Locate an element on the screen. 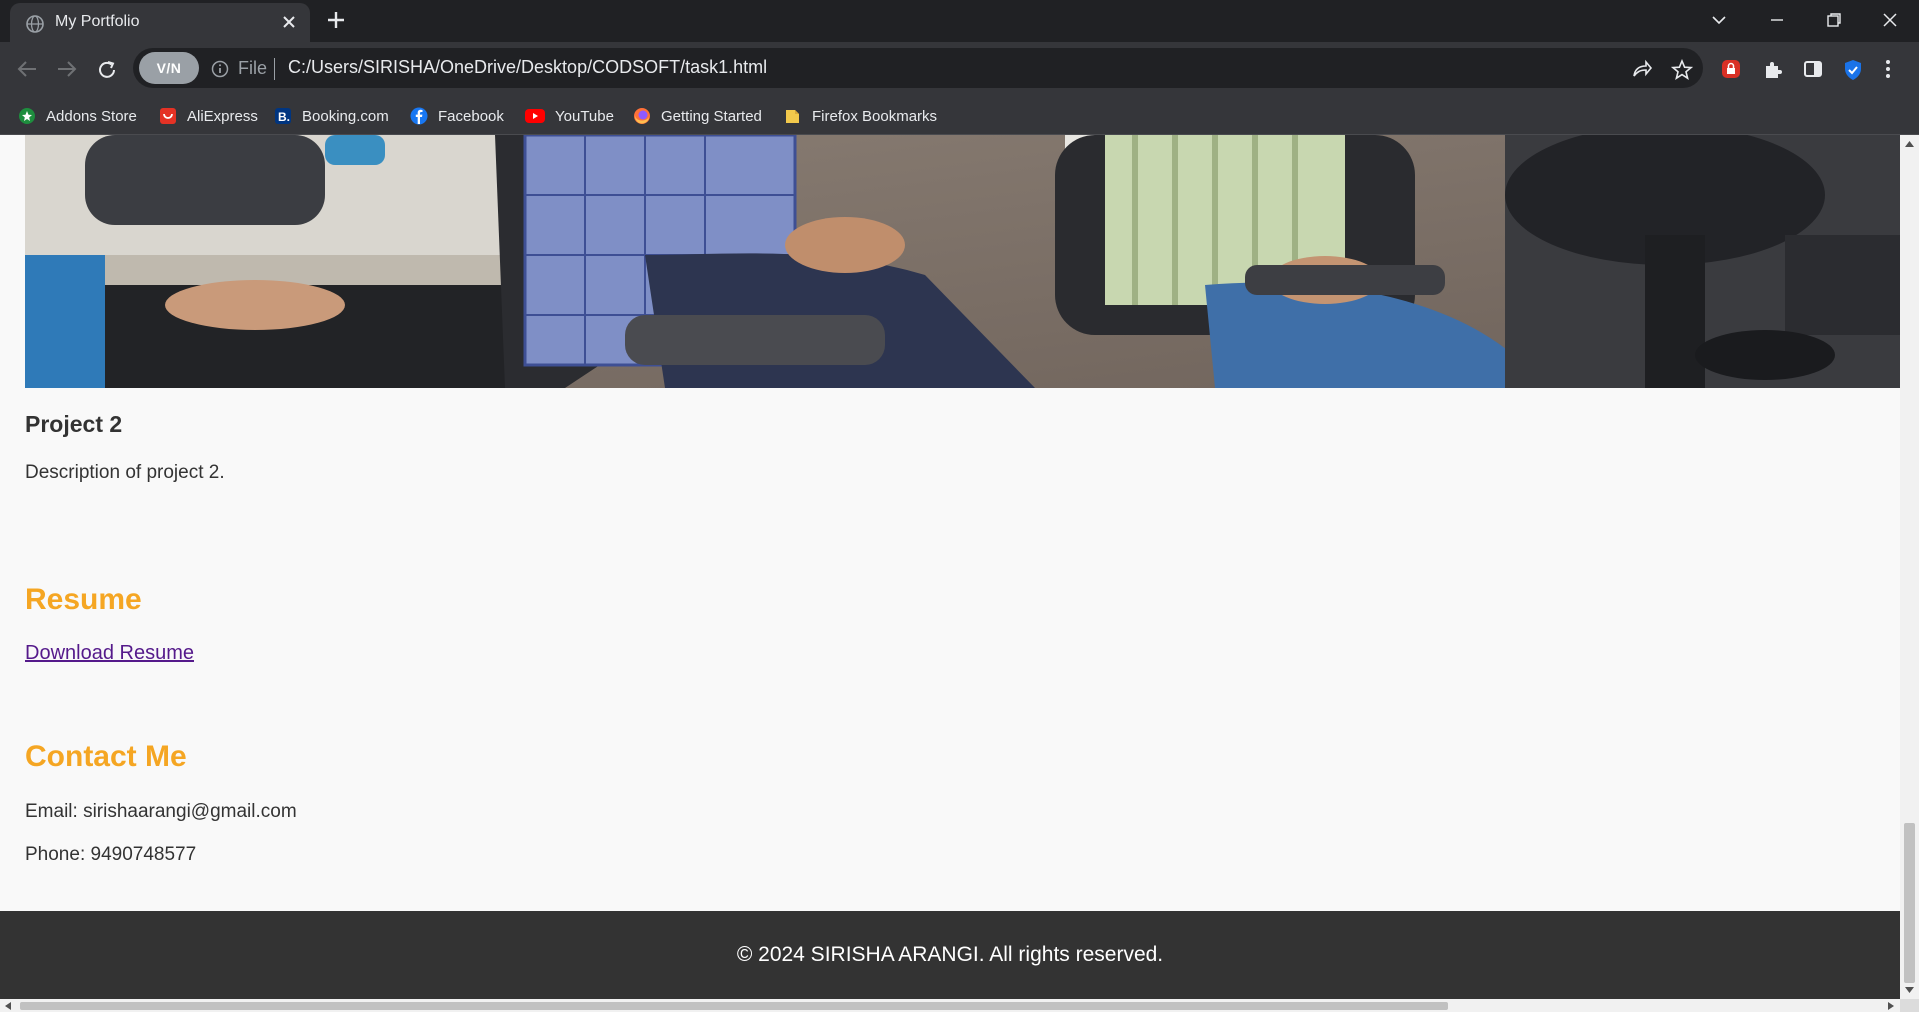 Image resolution: width=1919 pixels, height=1012 pixels. restore-icon is located at coordinates (1834, 20).